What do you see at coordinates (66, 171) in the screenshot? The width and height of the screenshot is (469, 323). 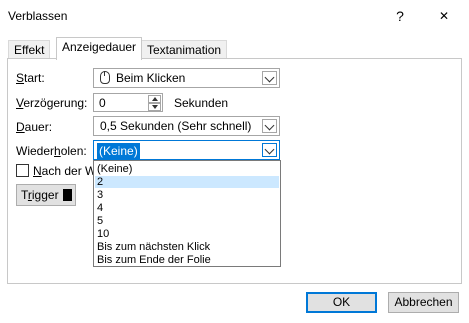 I see `after-previous-label: Nach der Wi` at bounding box center [66, 171].